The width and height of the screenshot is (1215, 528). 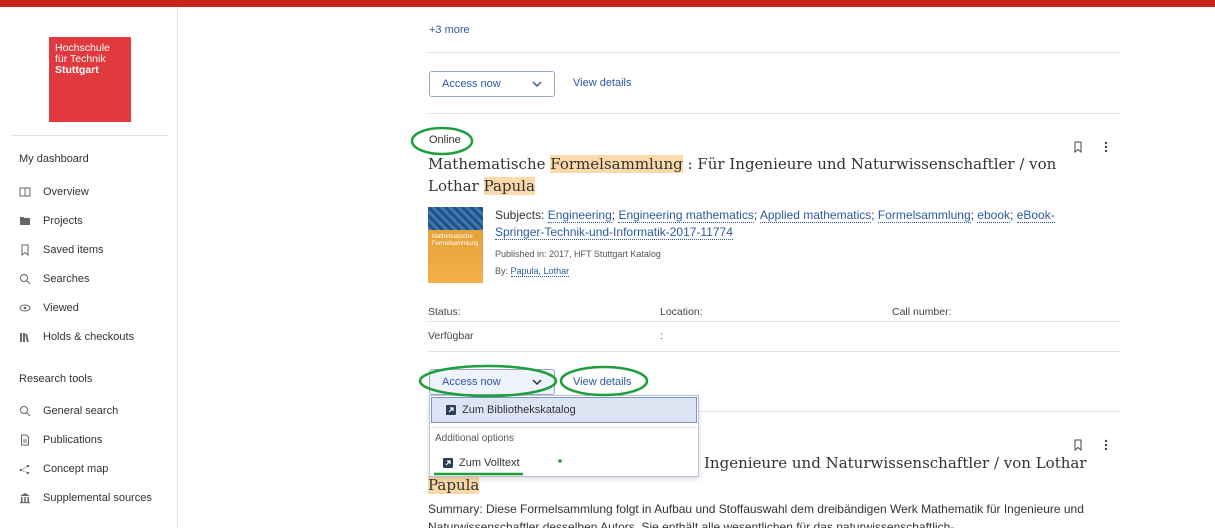 I want to click on subject-link: Applied mathematics, so click(x=815, y=215).